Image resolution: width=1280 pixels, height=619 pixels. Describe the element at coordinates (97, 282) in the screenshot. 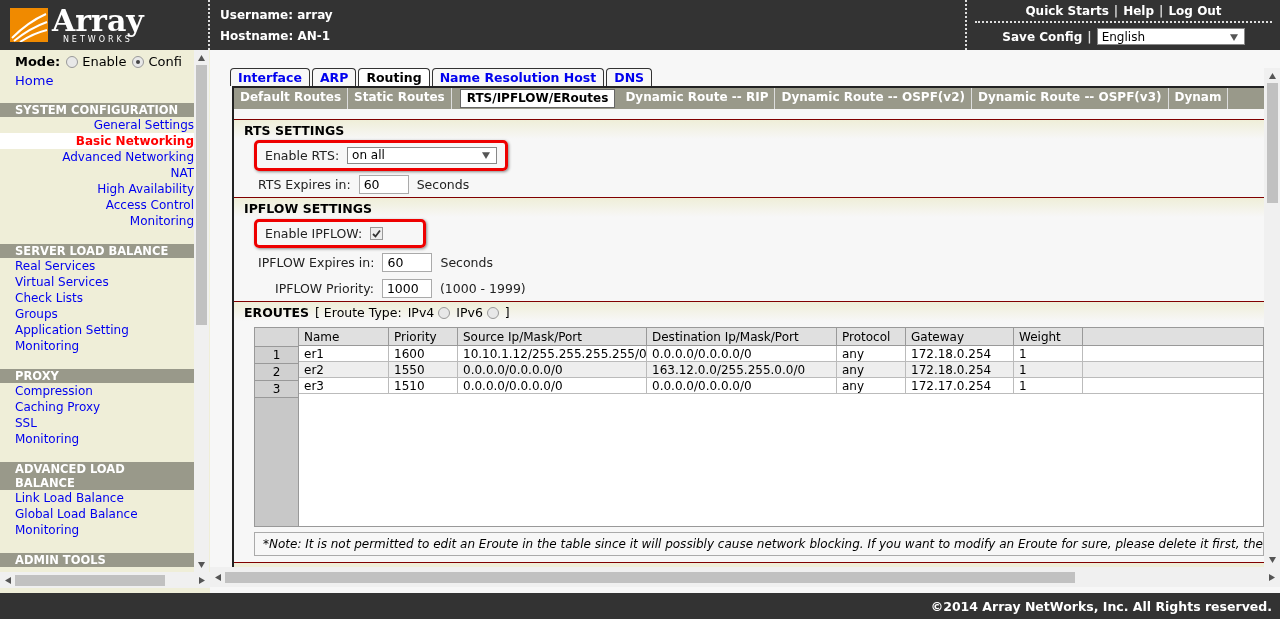

I see `sidebar-item: Virtual Services` at that location.